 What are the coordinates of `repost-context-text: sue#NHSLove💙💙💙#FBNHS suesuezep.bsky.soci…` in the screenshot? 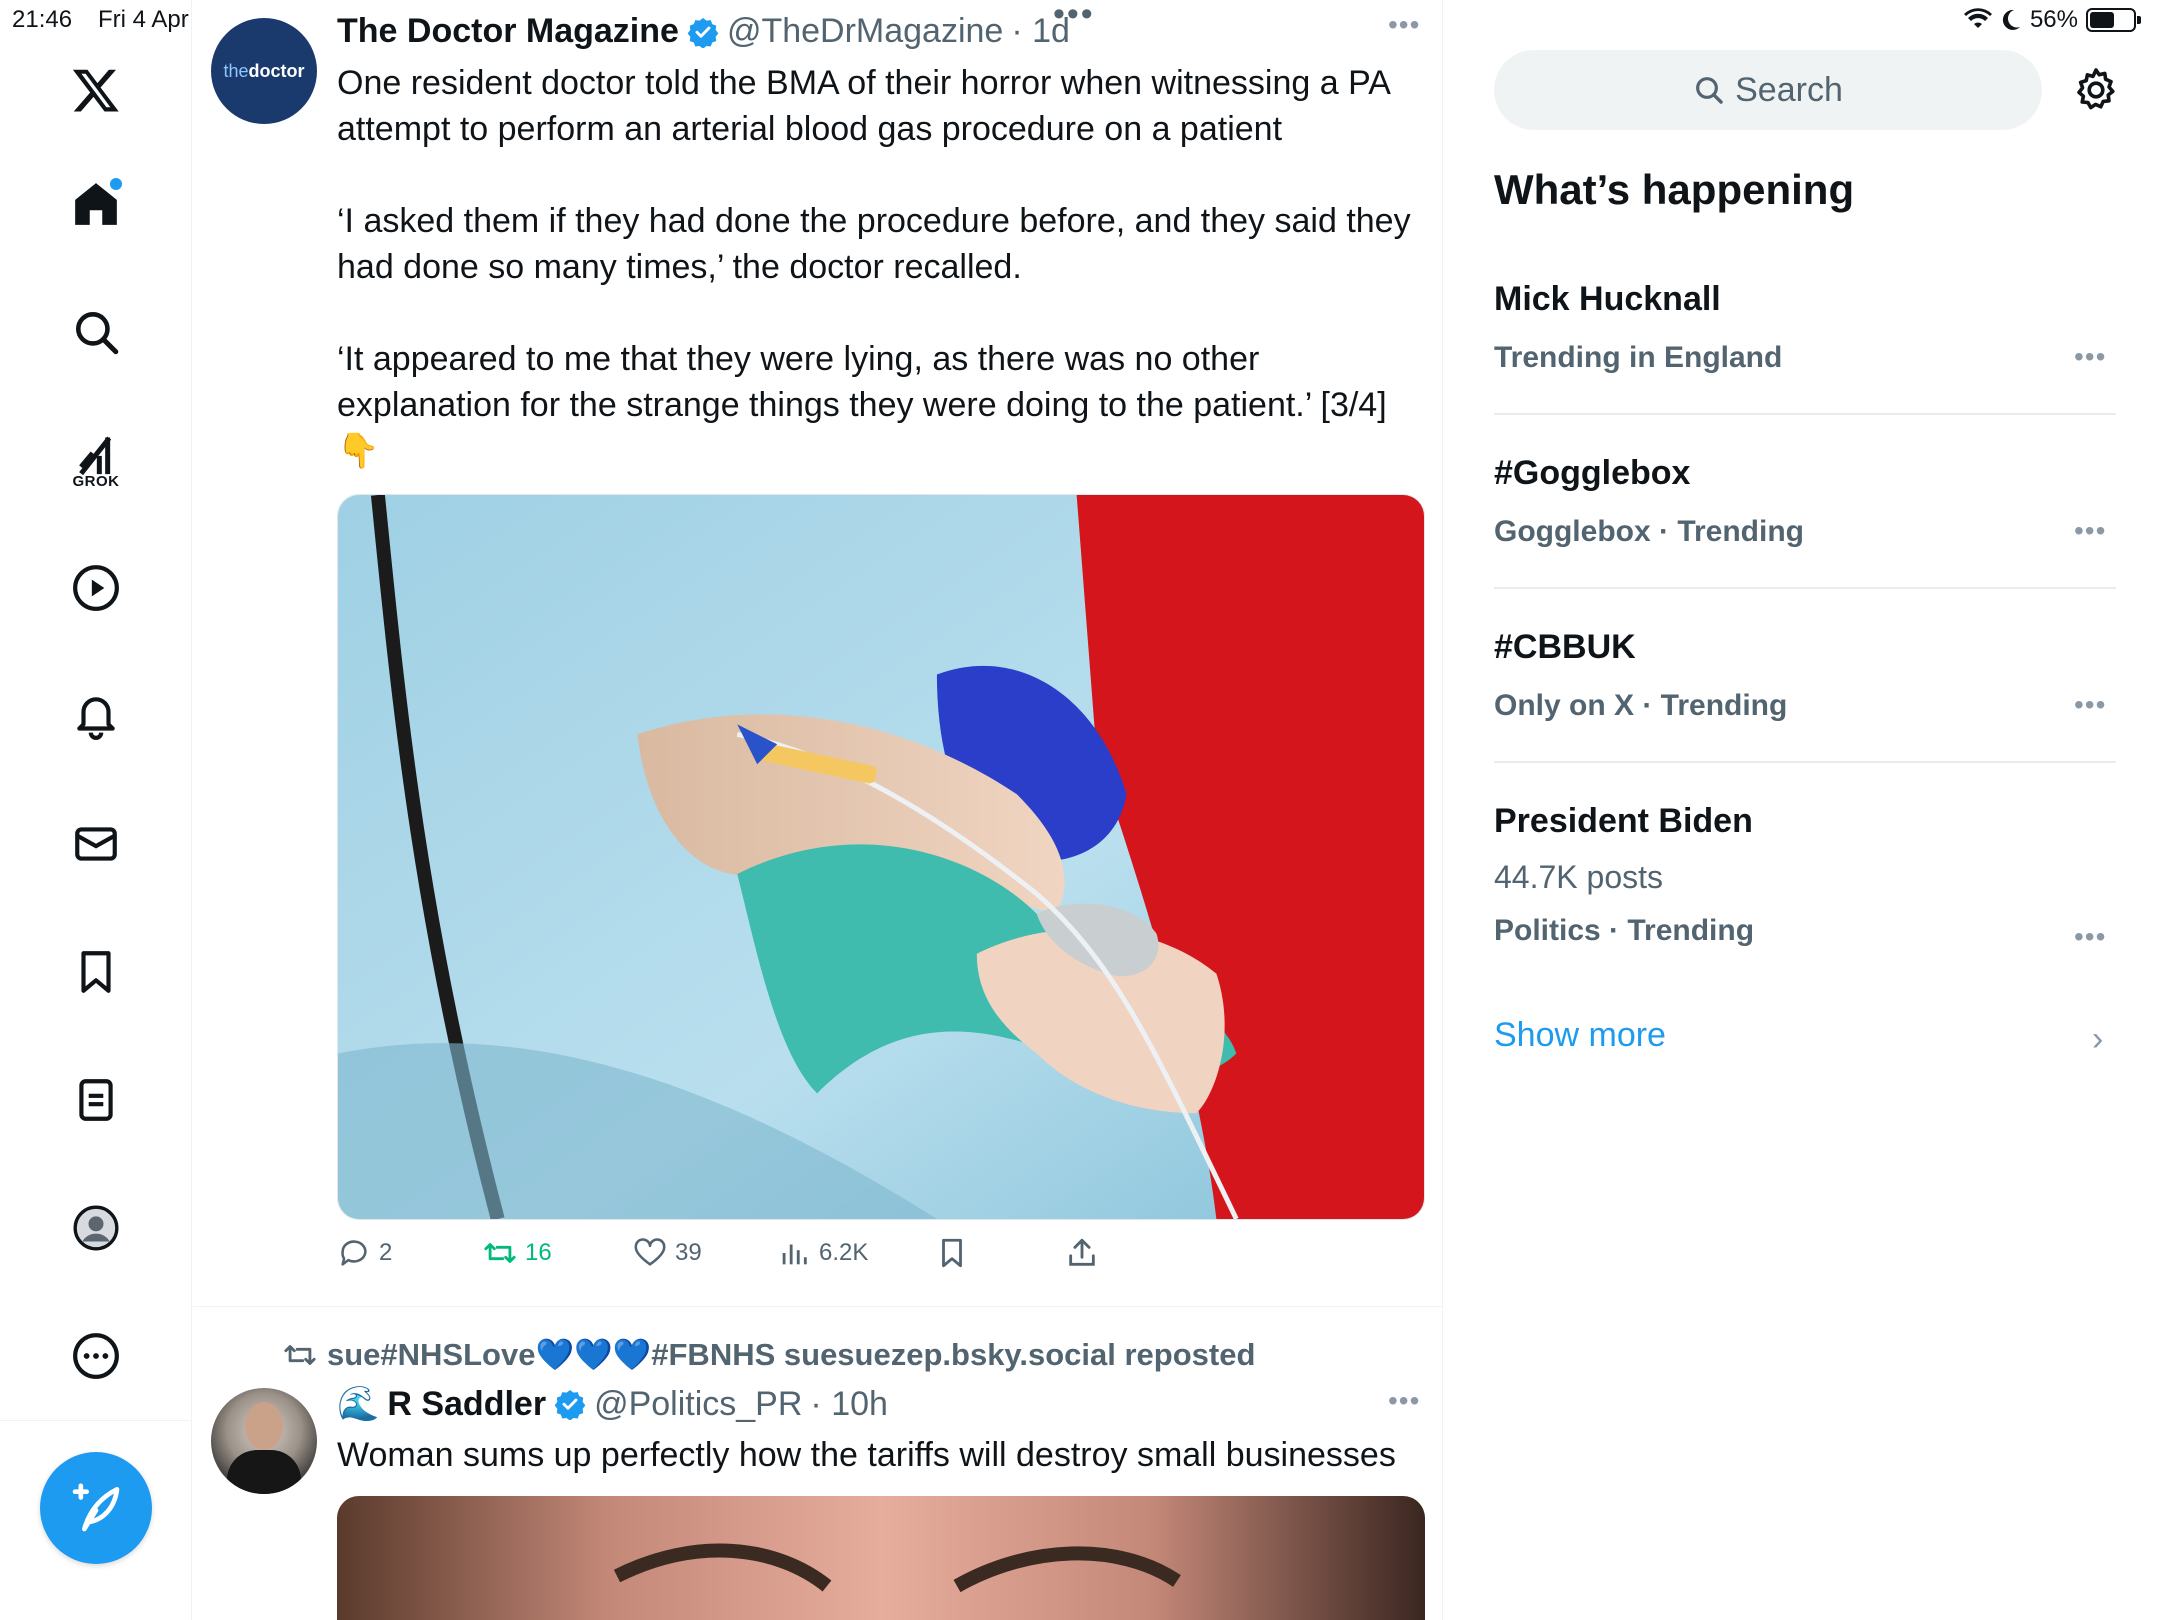 It's located at (791, 1354).